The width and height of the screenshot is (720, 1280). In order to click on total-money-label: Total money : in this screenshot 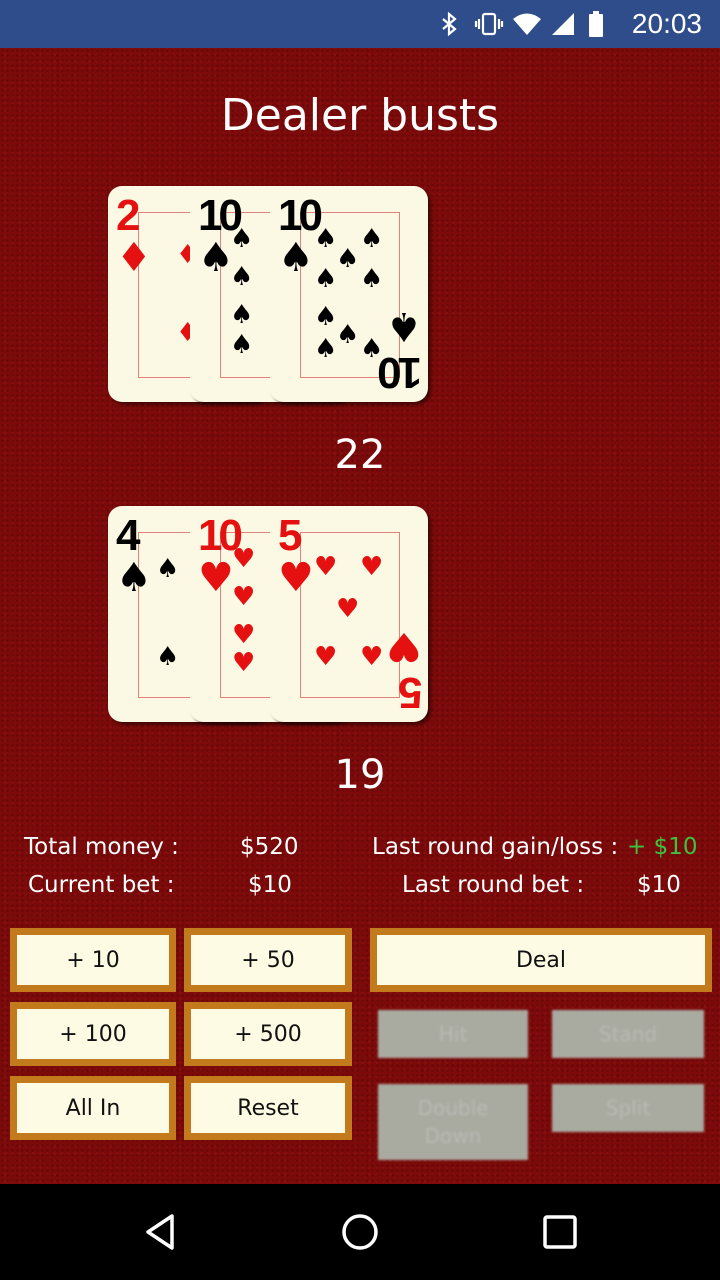, I will do `click(101, 847)`.